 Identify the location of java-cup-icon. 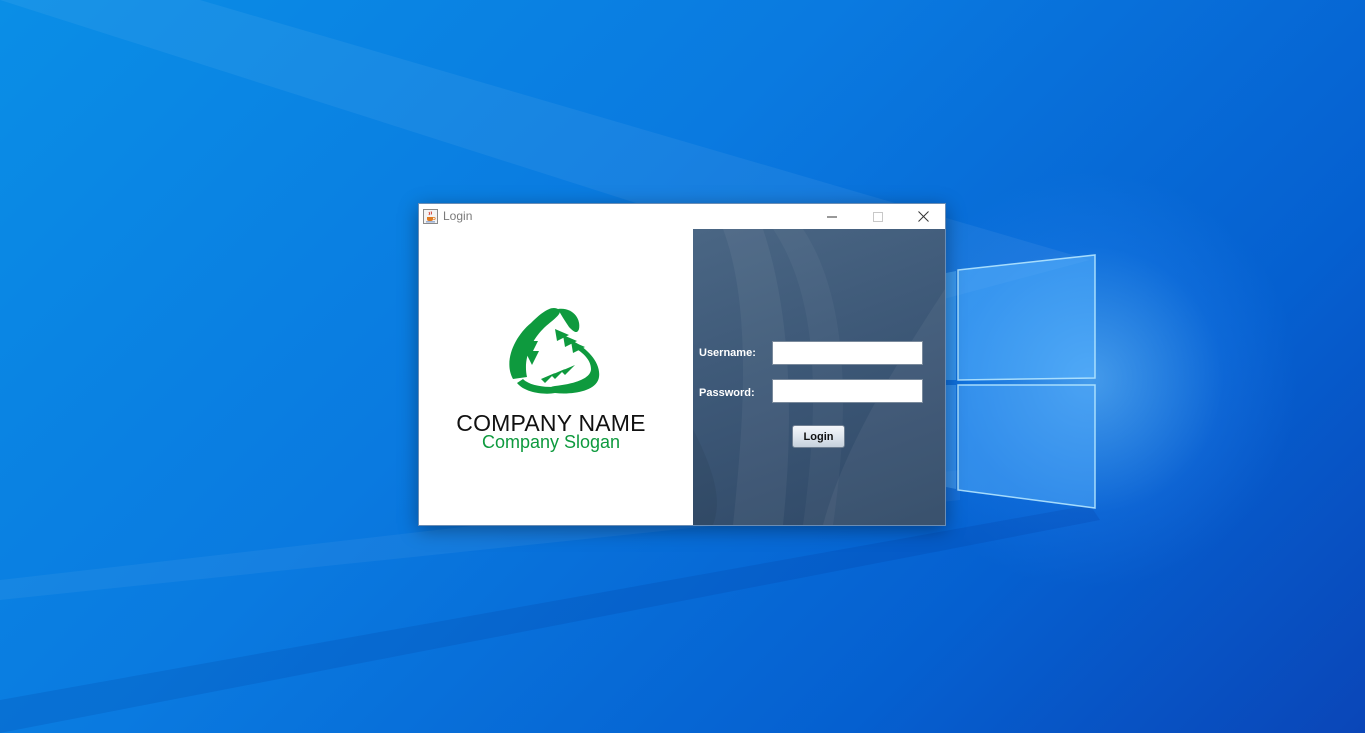
(430, 216).